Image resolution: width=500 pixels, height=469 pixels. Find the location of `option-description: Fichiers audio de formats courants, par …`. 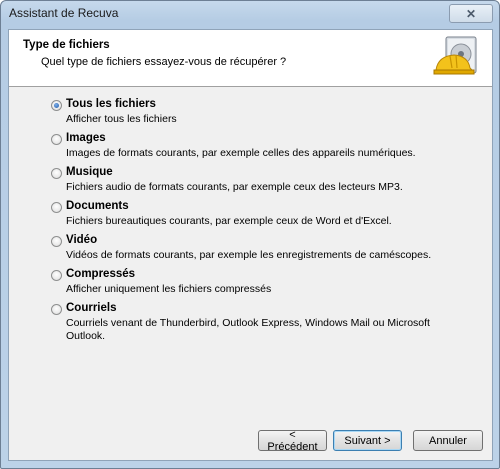

option-description: Fichiers audio de formats courants, par … is located at coordinates (234, 187).